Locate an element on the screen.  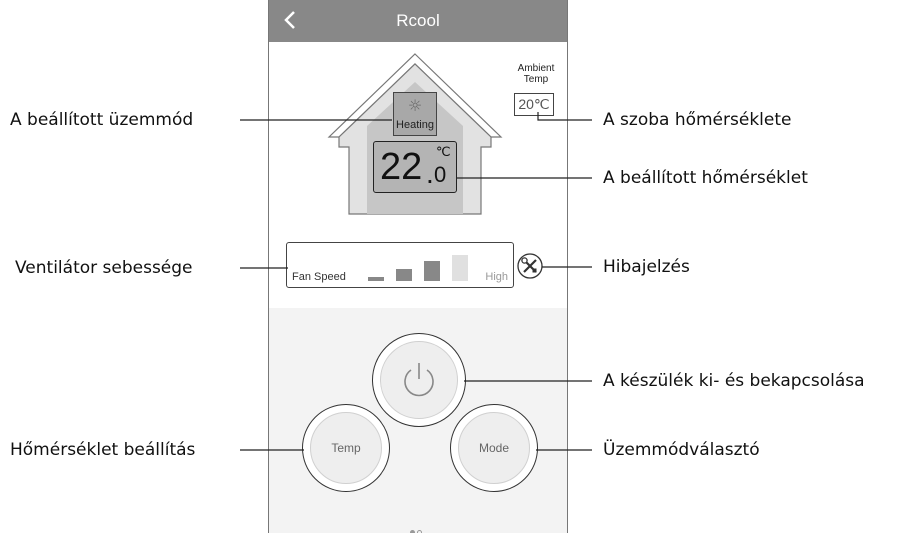
ambient-temp-value: 20℃ is located at coordinates (534, 104).